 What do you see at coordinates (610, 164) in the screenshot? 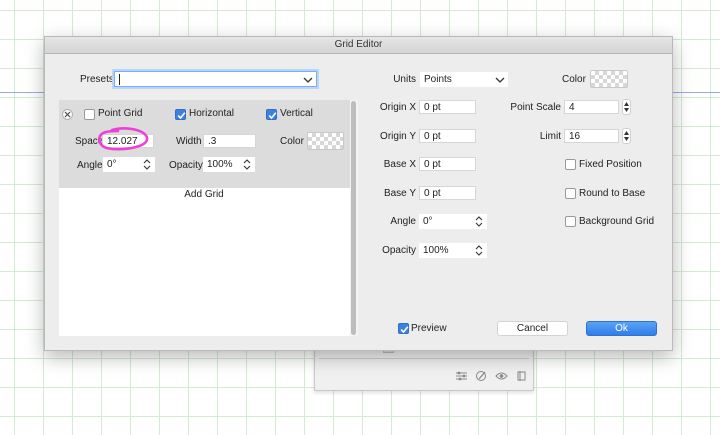
I see `fixed-position-label: Fixed Position` at bounding box center [610, 164].